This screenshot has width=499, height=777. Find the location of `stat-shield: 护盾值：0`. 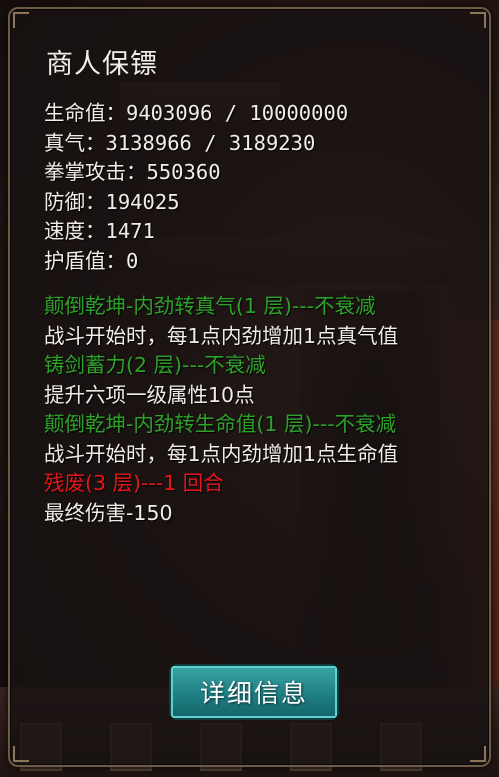

stat-shield: 护盾值：0 is located at coordinates (249, 262).